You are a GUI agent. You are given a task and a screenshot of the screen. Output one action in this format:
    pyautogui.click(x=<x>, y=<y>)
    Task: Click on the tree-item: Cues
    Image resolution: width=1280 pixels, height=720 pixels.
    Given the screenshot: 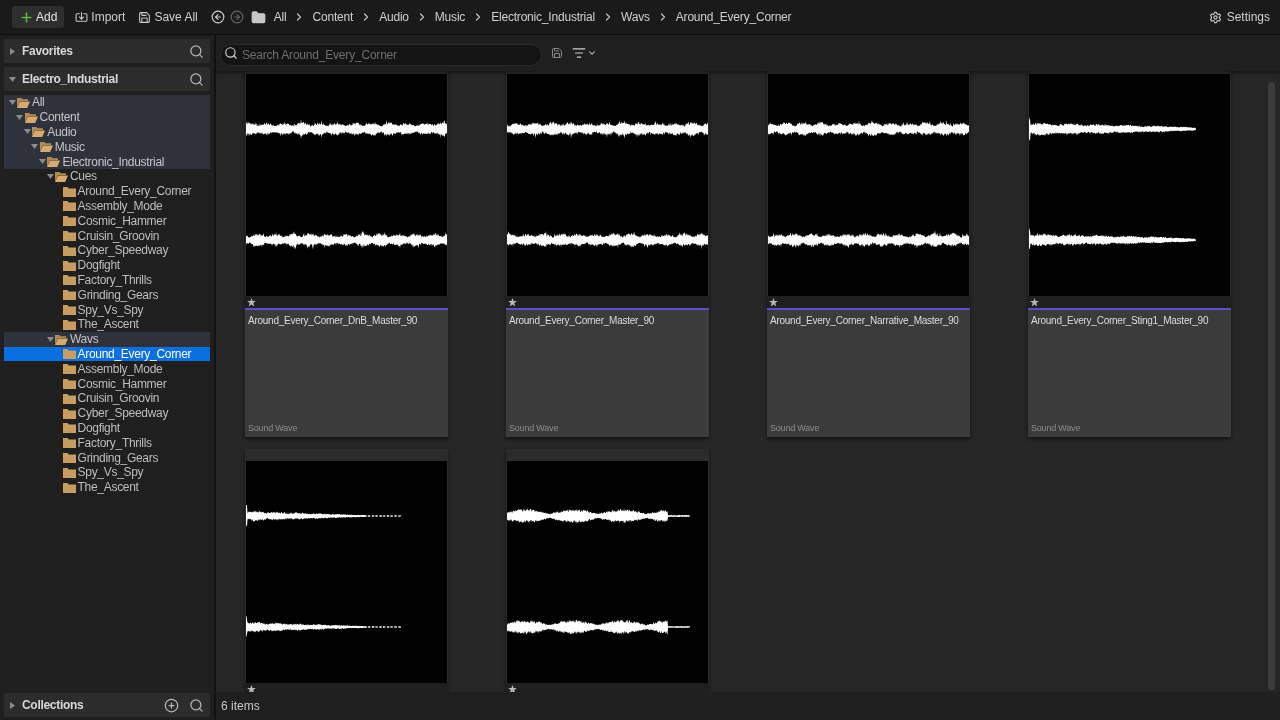 What is the action you would take?
    pyautogui.click(x=107, y=176)
    